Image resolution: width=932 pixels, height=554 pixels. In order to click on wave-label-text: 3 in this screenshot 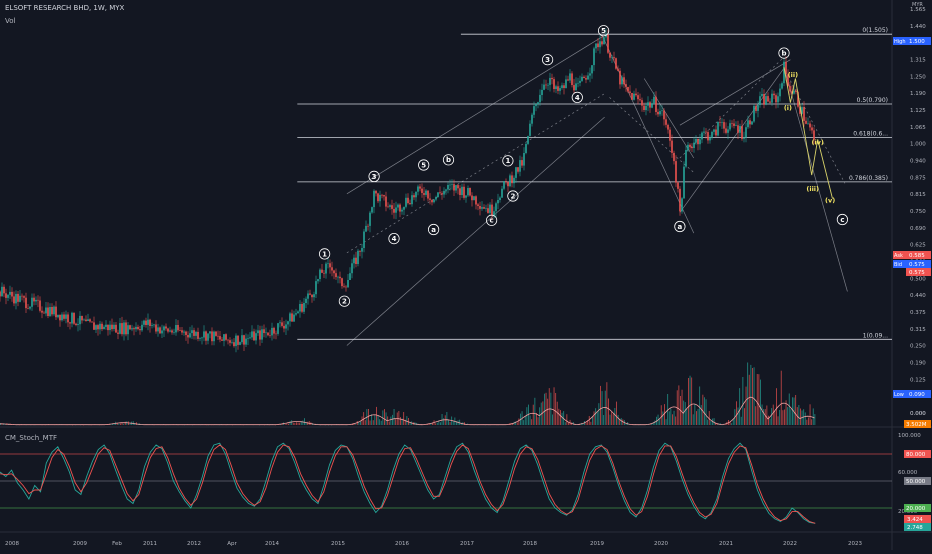, I will do `click(547, 60)`.